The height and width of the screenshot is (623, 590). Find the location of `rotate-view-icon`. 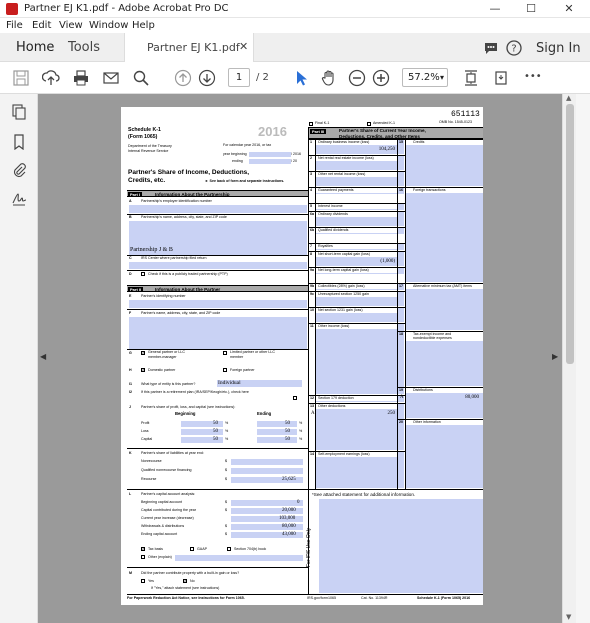

rotate-view-icon is located at coordinates (501, 78).